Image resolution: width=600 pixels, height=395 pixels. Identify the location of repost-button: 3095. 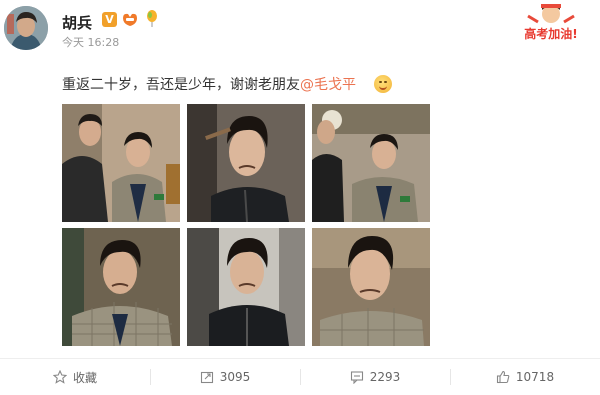
(225, 377).